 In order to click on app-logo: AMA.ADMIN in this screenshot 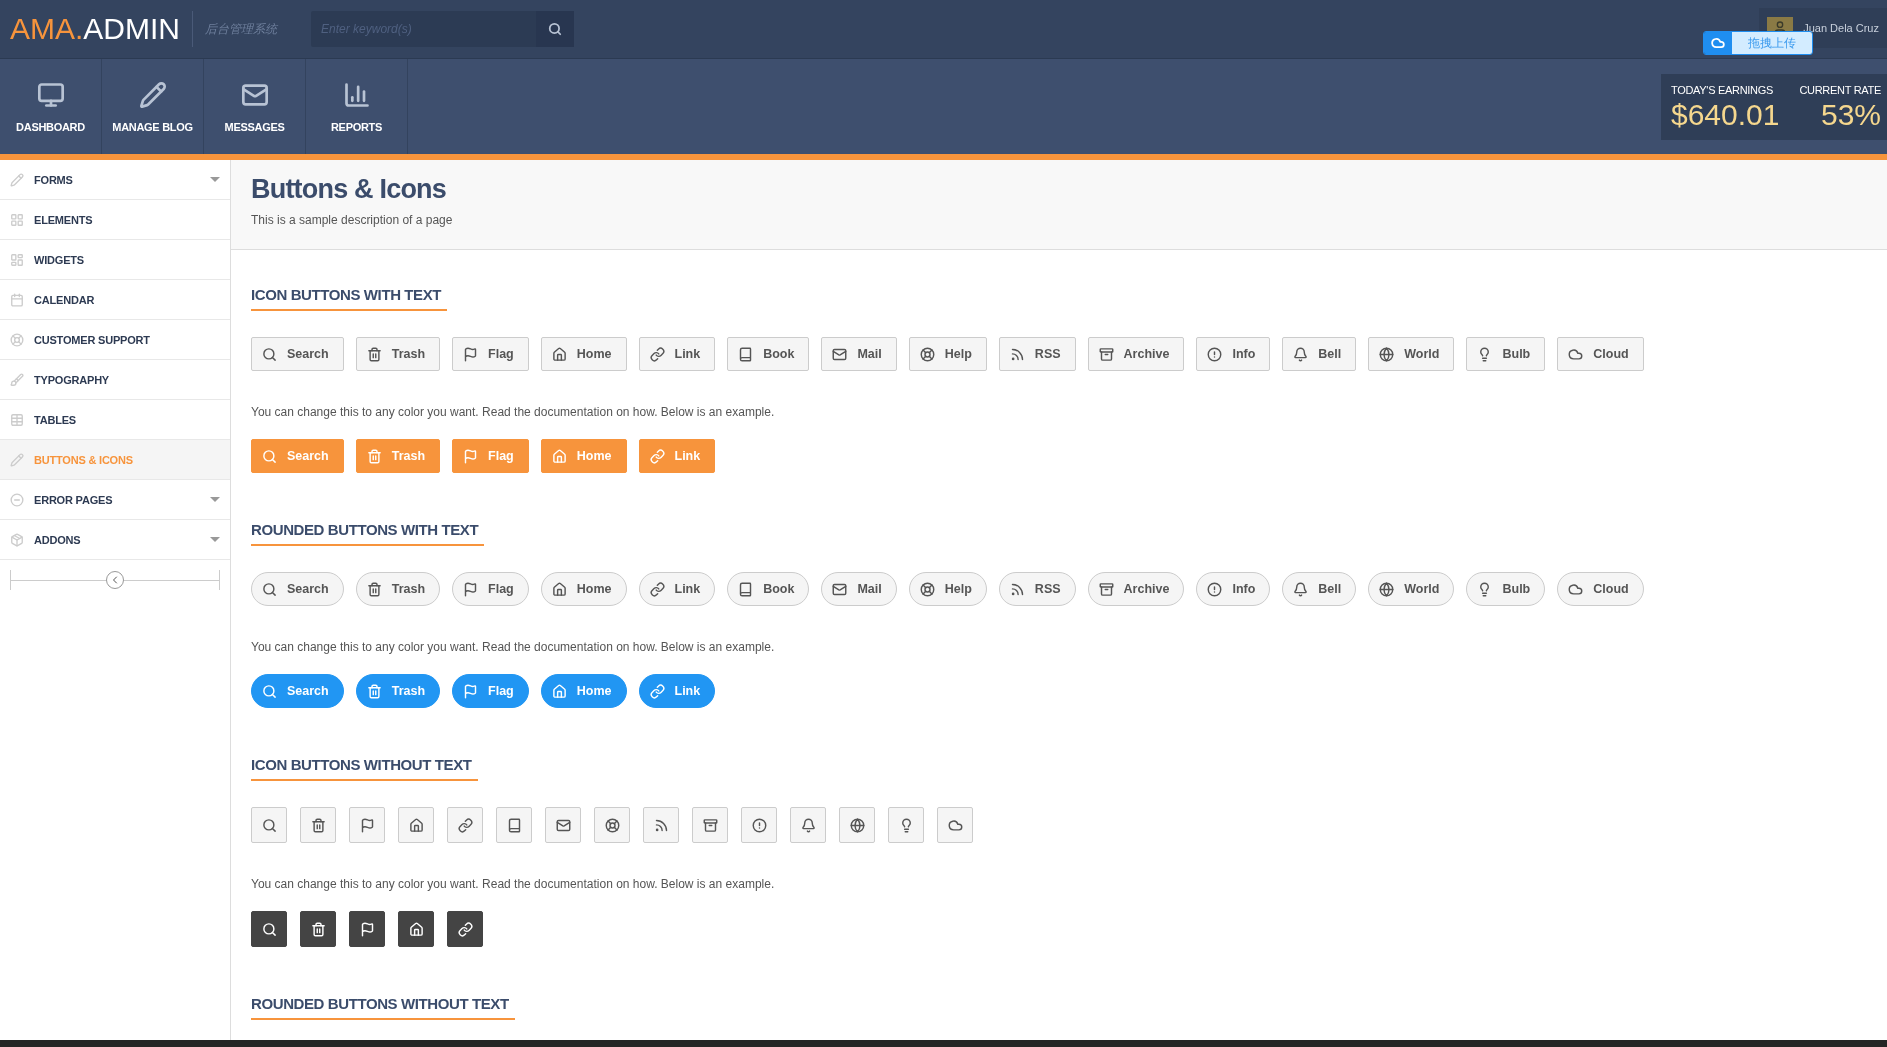, I will do `click(102, 29)`.